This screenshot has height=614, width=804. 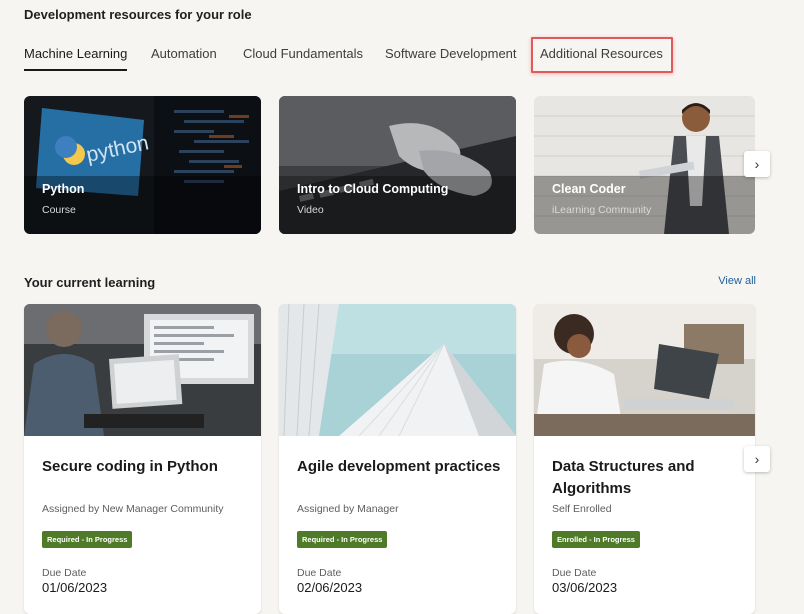 What do you see at coordinates (130, 466) in the screenshot?
I see `learning-card-title: Secure coding in Python` at bounding box center [130, 466].